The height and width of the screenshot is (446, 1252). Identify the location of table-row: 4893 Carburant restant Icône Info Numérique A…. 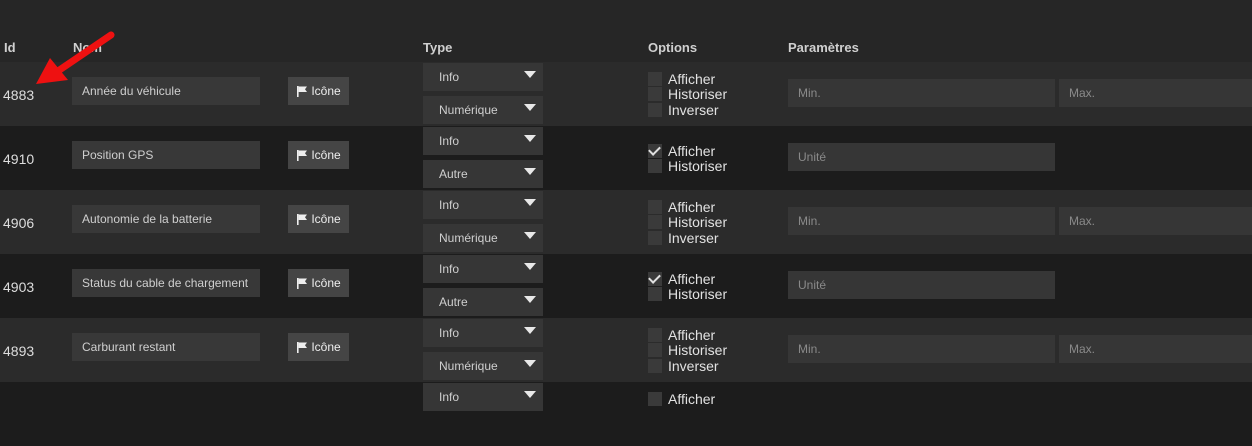
(626, 350).